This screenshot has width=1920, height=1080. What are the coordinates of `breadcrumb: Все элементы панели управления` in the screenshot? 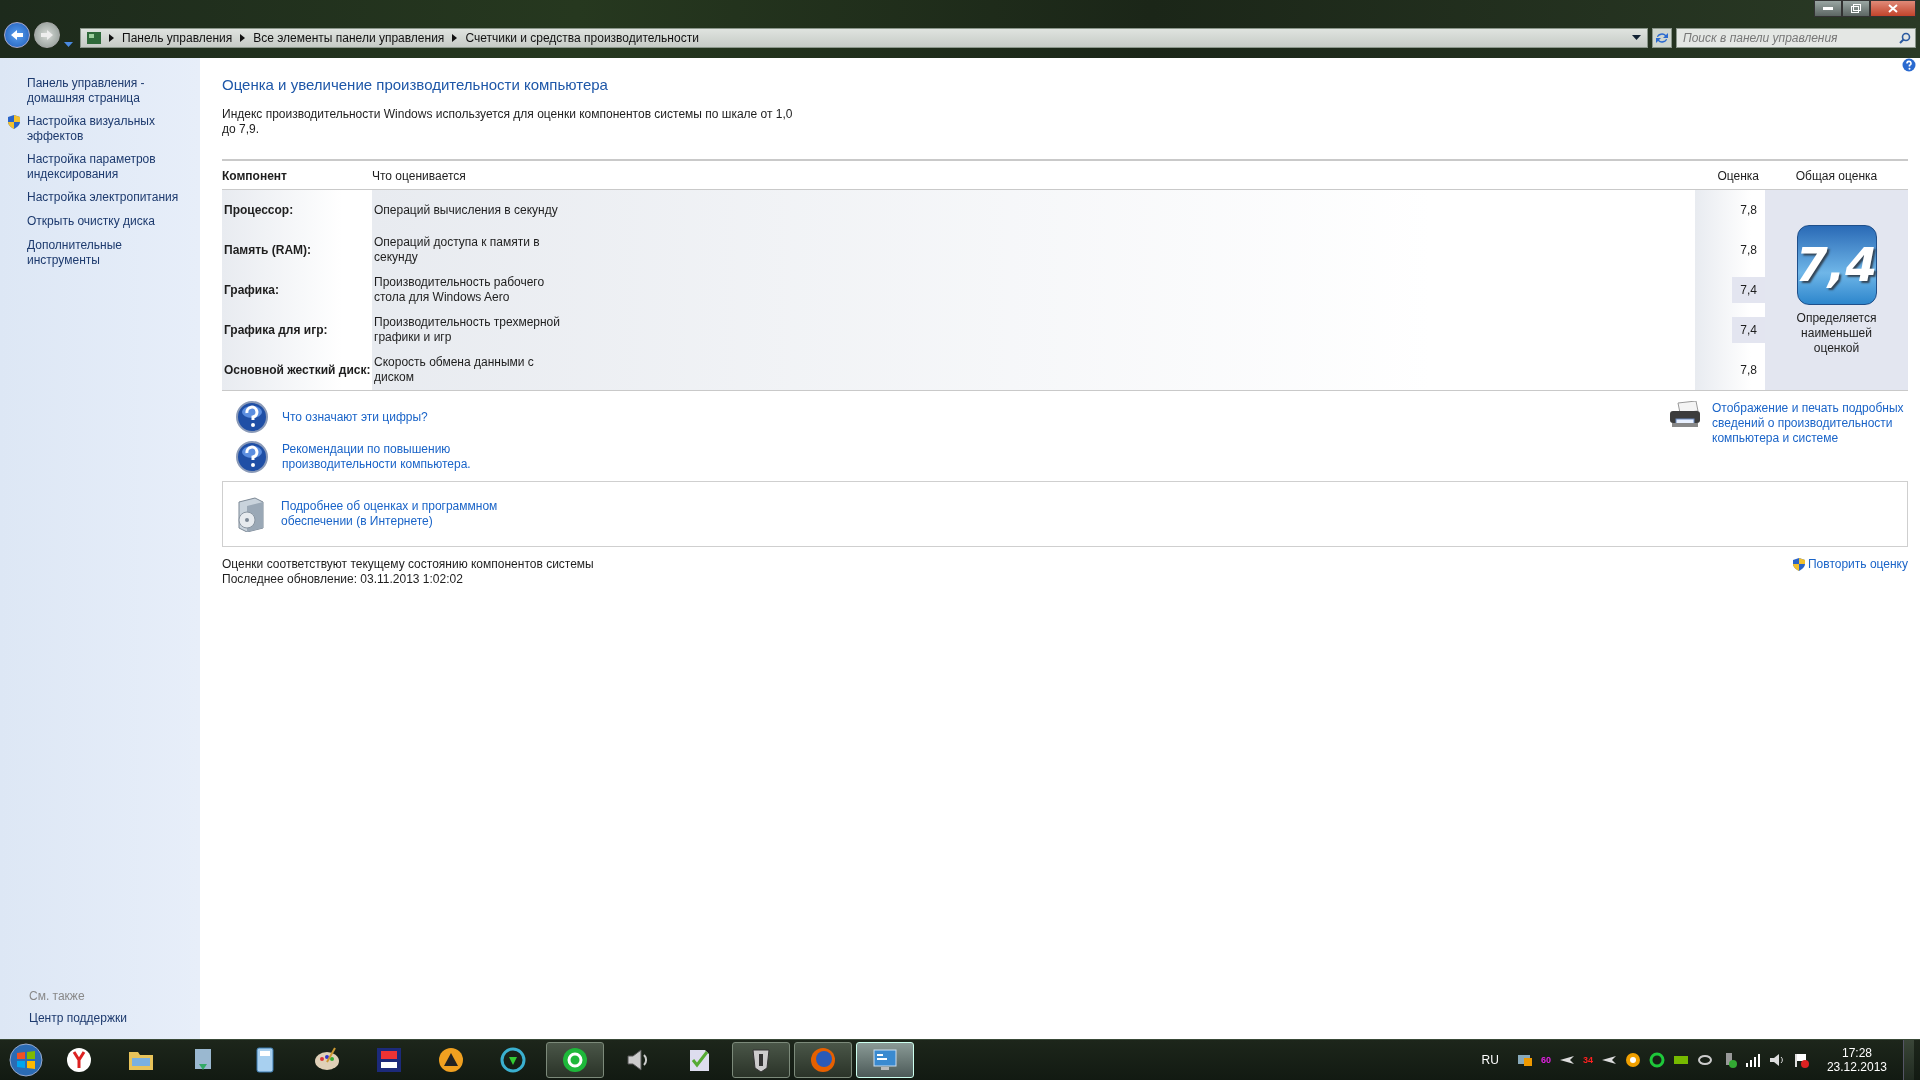 It's located at (349, 38).